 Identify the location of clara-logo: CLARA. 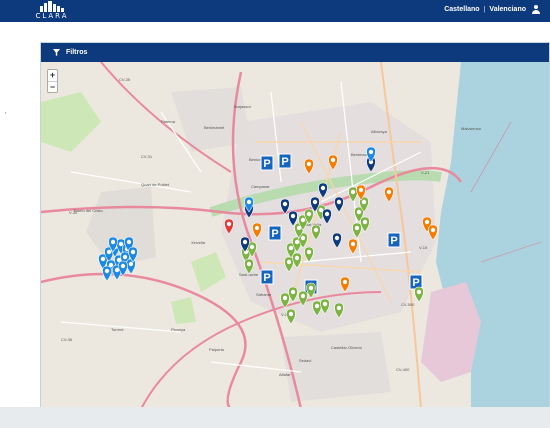
(52, 11).